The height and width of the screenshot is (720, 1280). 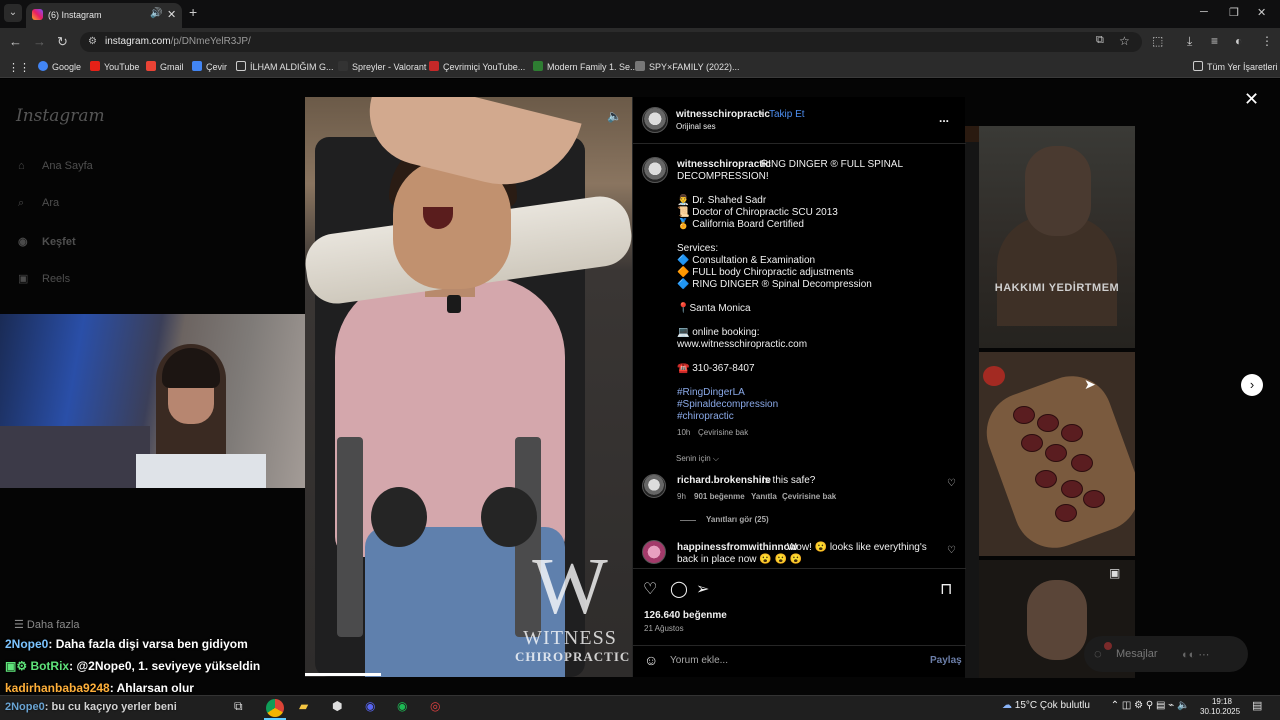 What do you see at coordinates (809, 496) in the screenshot?
I see `comment-translate-link: Çevirisine bak` at bounding box center [809, 496].